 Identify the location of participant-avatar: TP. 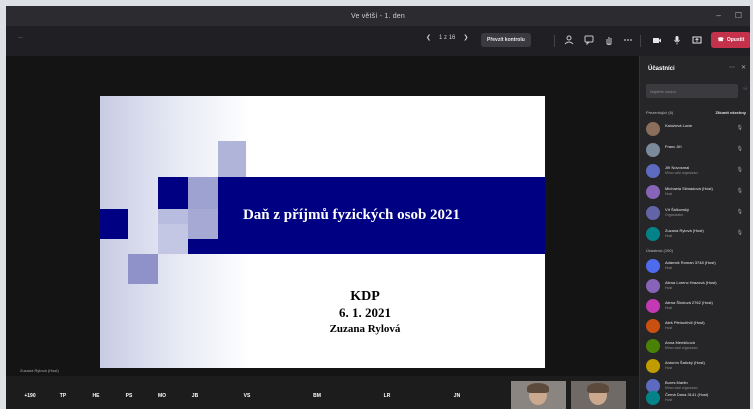
(63, 396).